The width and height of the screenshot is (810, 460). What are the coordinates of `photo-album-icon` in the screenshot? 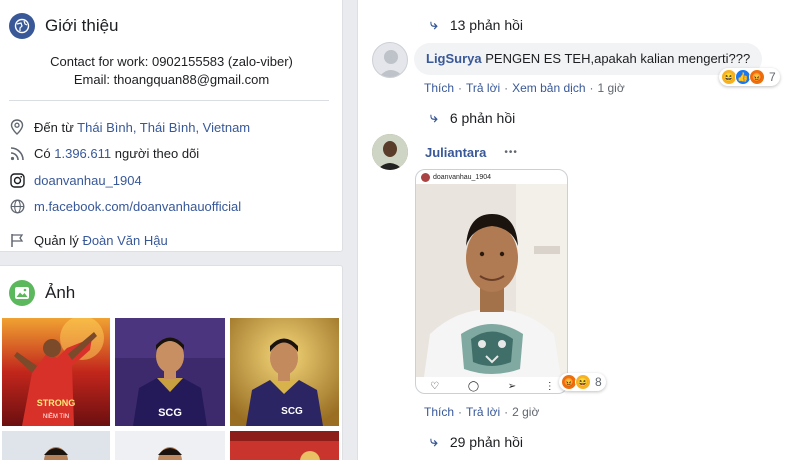 It's located at (22, 293).